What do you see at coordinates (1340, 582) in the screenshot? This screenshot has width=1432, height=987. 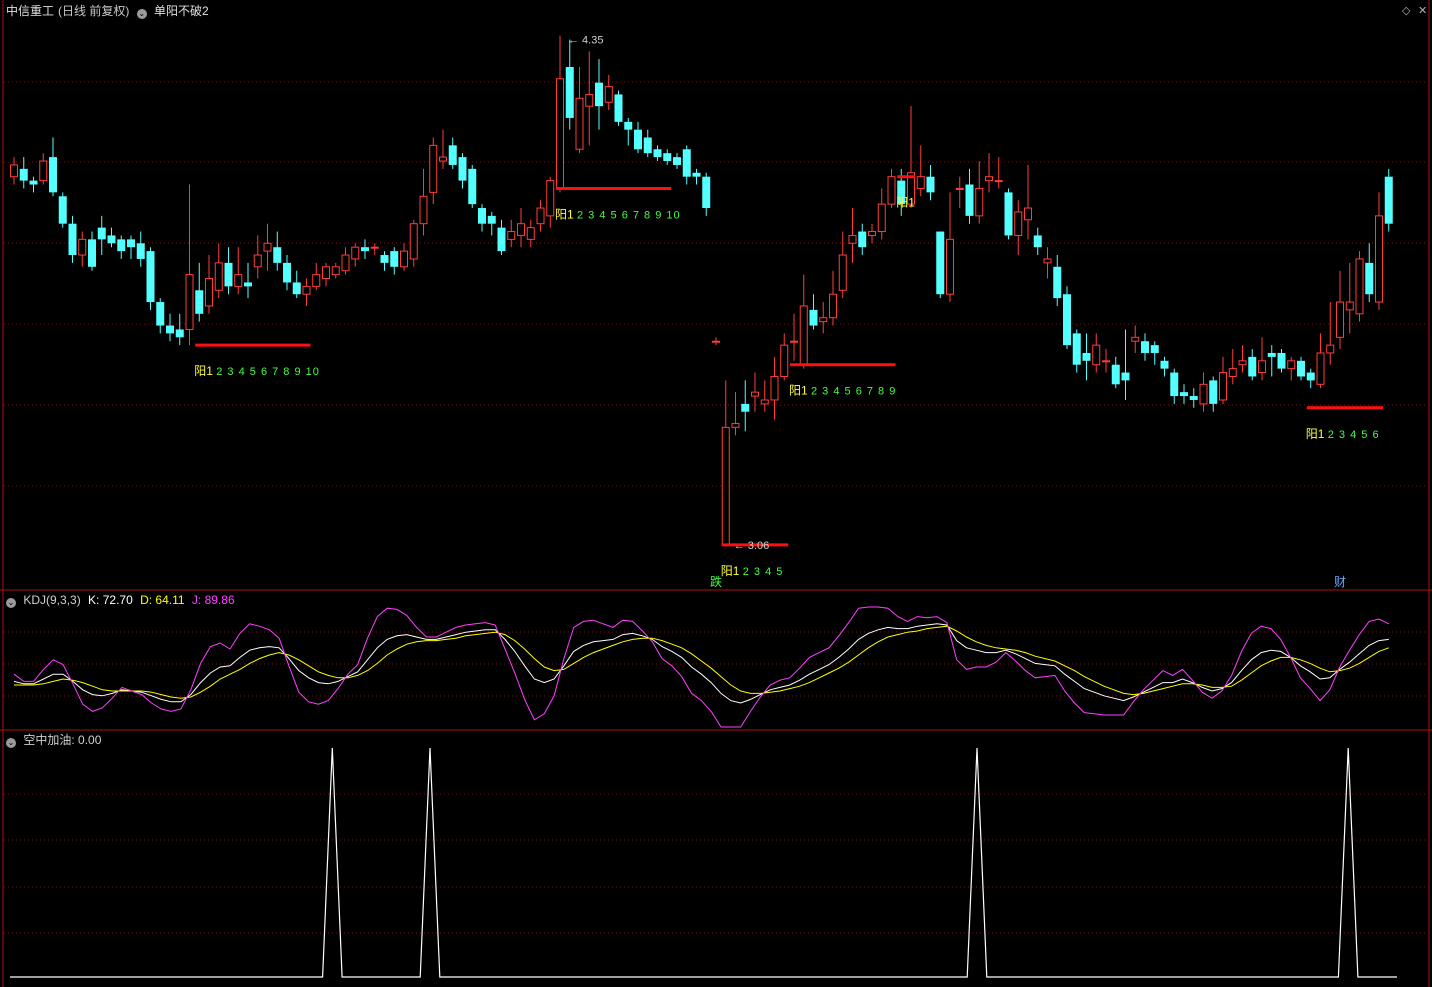 I see `marker-label: 财` at bounding box center [1340, 582].